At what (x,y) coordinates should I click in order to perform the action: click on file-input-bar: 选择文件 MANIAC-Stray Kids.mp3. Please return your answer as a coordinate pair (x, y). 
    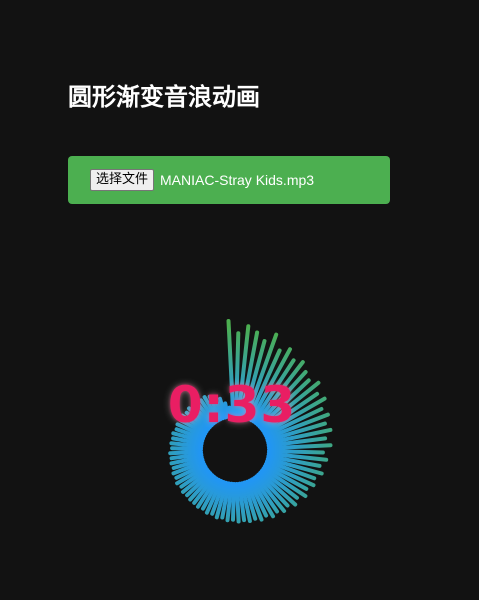
    Looking at the image, I should click on (229, 180).